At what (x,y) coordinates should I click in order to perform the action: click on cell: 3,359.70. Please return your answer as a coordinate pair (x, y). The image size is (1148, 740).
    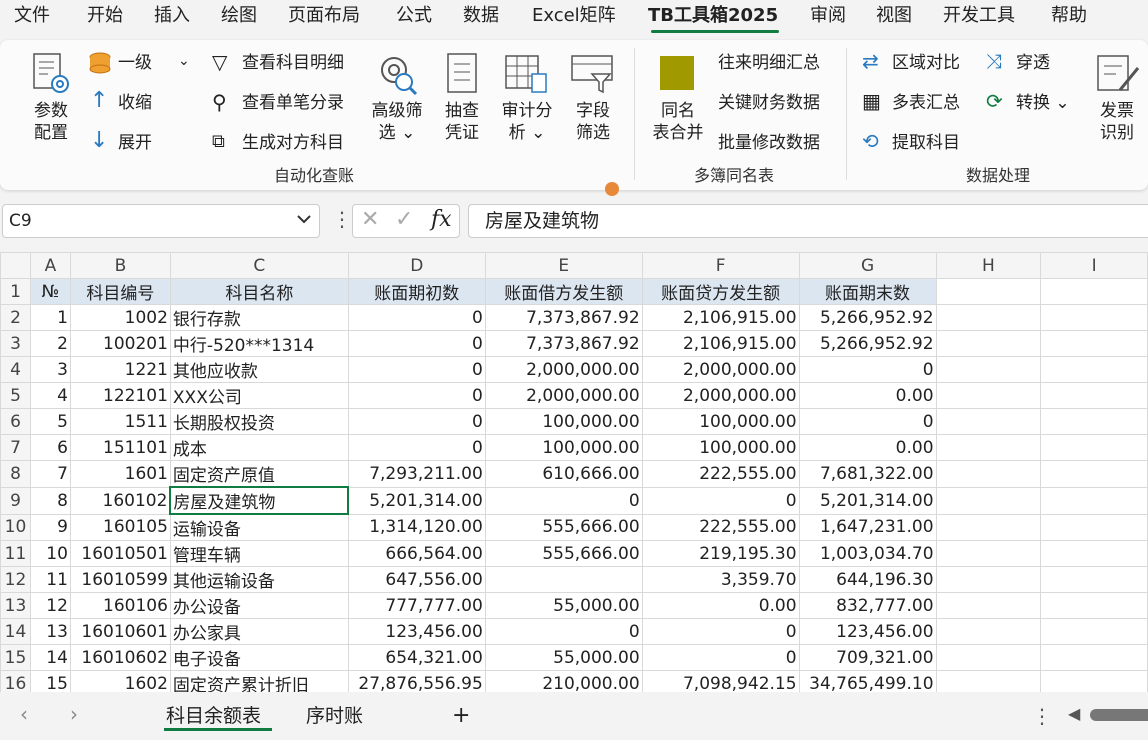
    Looking at the image, I should click on (720, 579).